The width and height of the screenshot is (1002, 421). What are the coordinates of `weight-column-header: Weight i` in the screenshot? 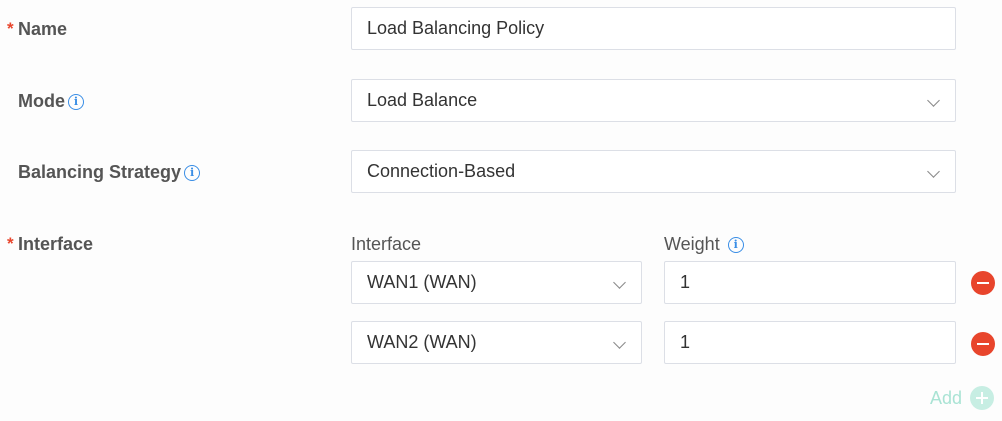 It's located at (704, 244).